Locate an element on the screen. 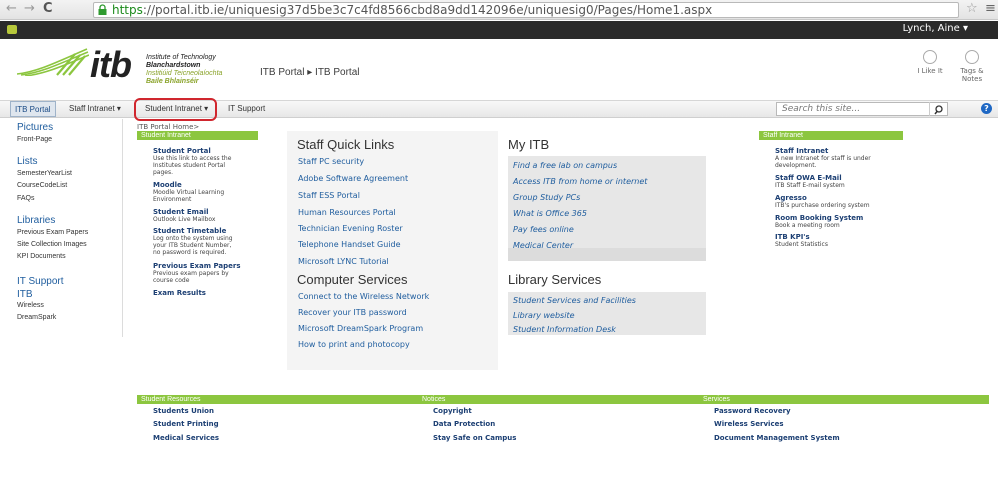  dreamspark-program-link: Microsoft DreamSpark Program is located at coordinates (360, 328).